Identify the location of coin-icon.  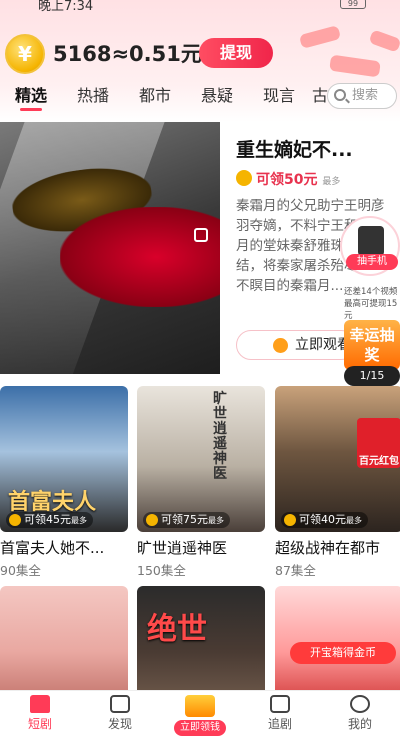
(244, 178).